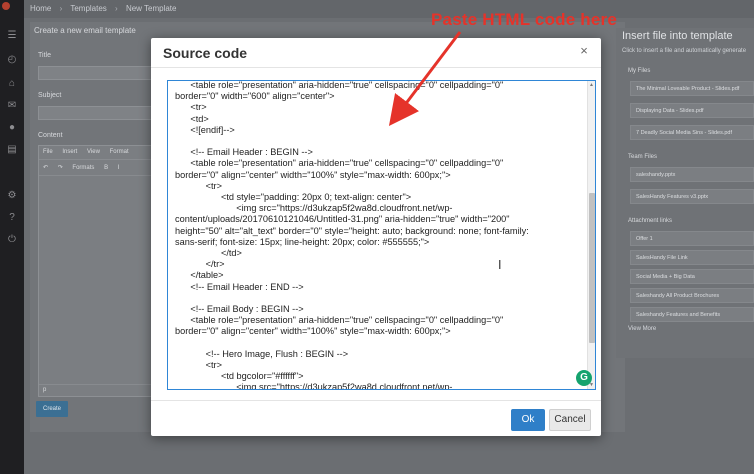  What do you see at coordinates (50, 95) in the screenshot?
I see `subject-label: Subject` at bounding box center [50, 95].